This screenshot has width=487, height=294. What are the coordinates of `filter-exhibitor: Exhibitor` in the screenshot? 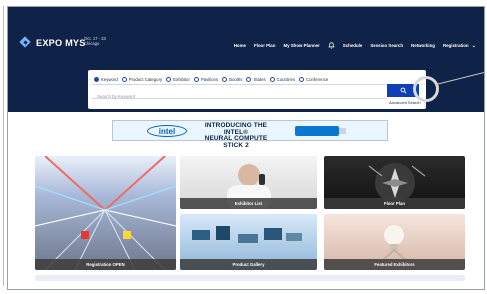 It's located at (178, 79).